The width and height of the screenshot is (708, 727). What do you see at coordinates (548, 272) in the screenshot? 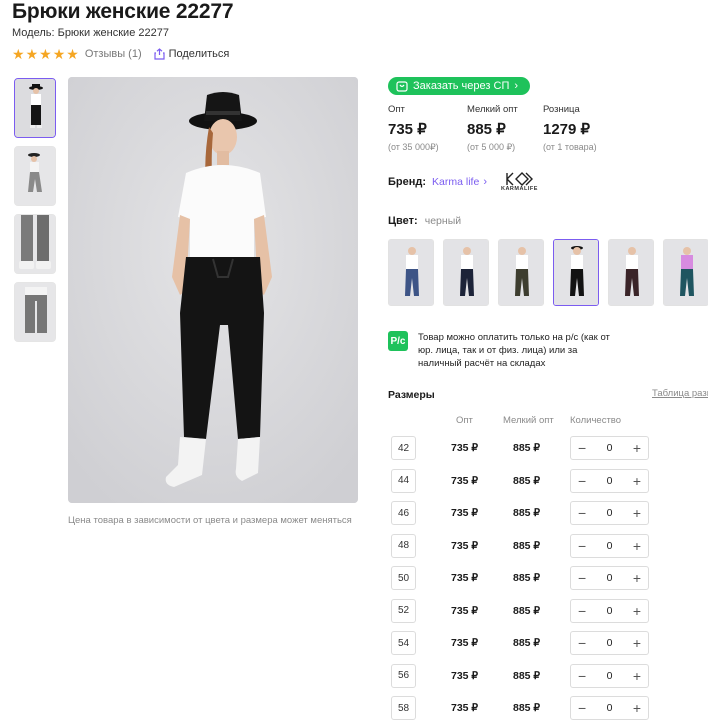
I see `color-swatches` at bounding box center [548, 272].